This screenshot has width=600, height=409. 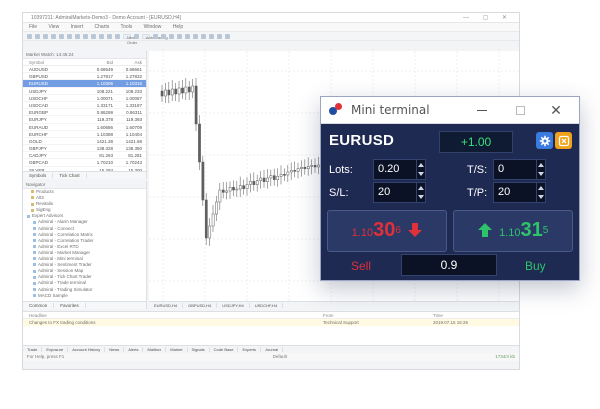 I want to click on market-watch-row: GBPCAD 1.70210 1.70243, so click(x=84, y=163).